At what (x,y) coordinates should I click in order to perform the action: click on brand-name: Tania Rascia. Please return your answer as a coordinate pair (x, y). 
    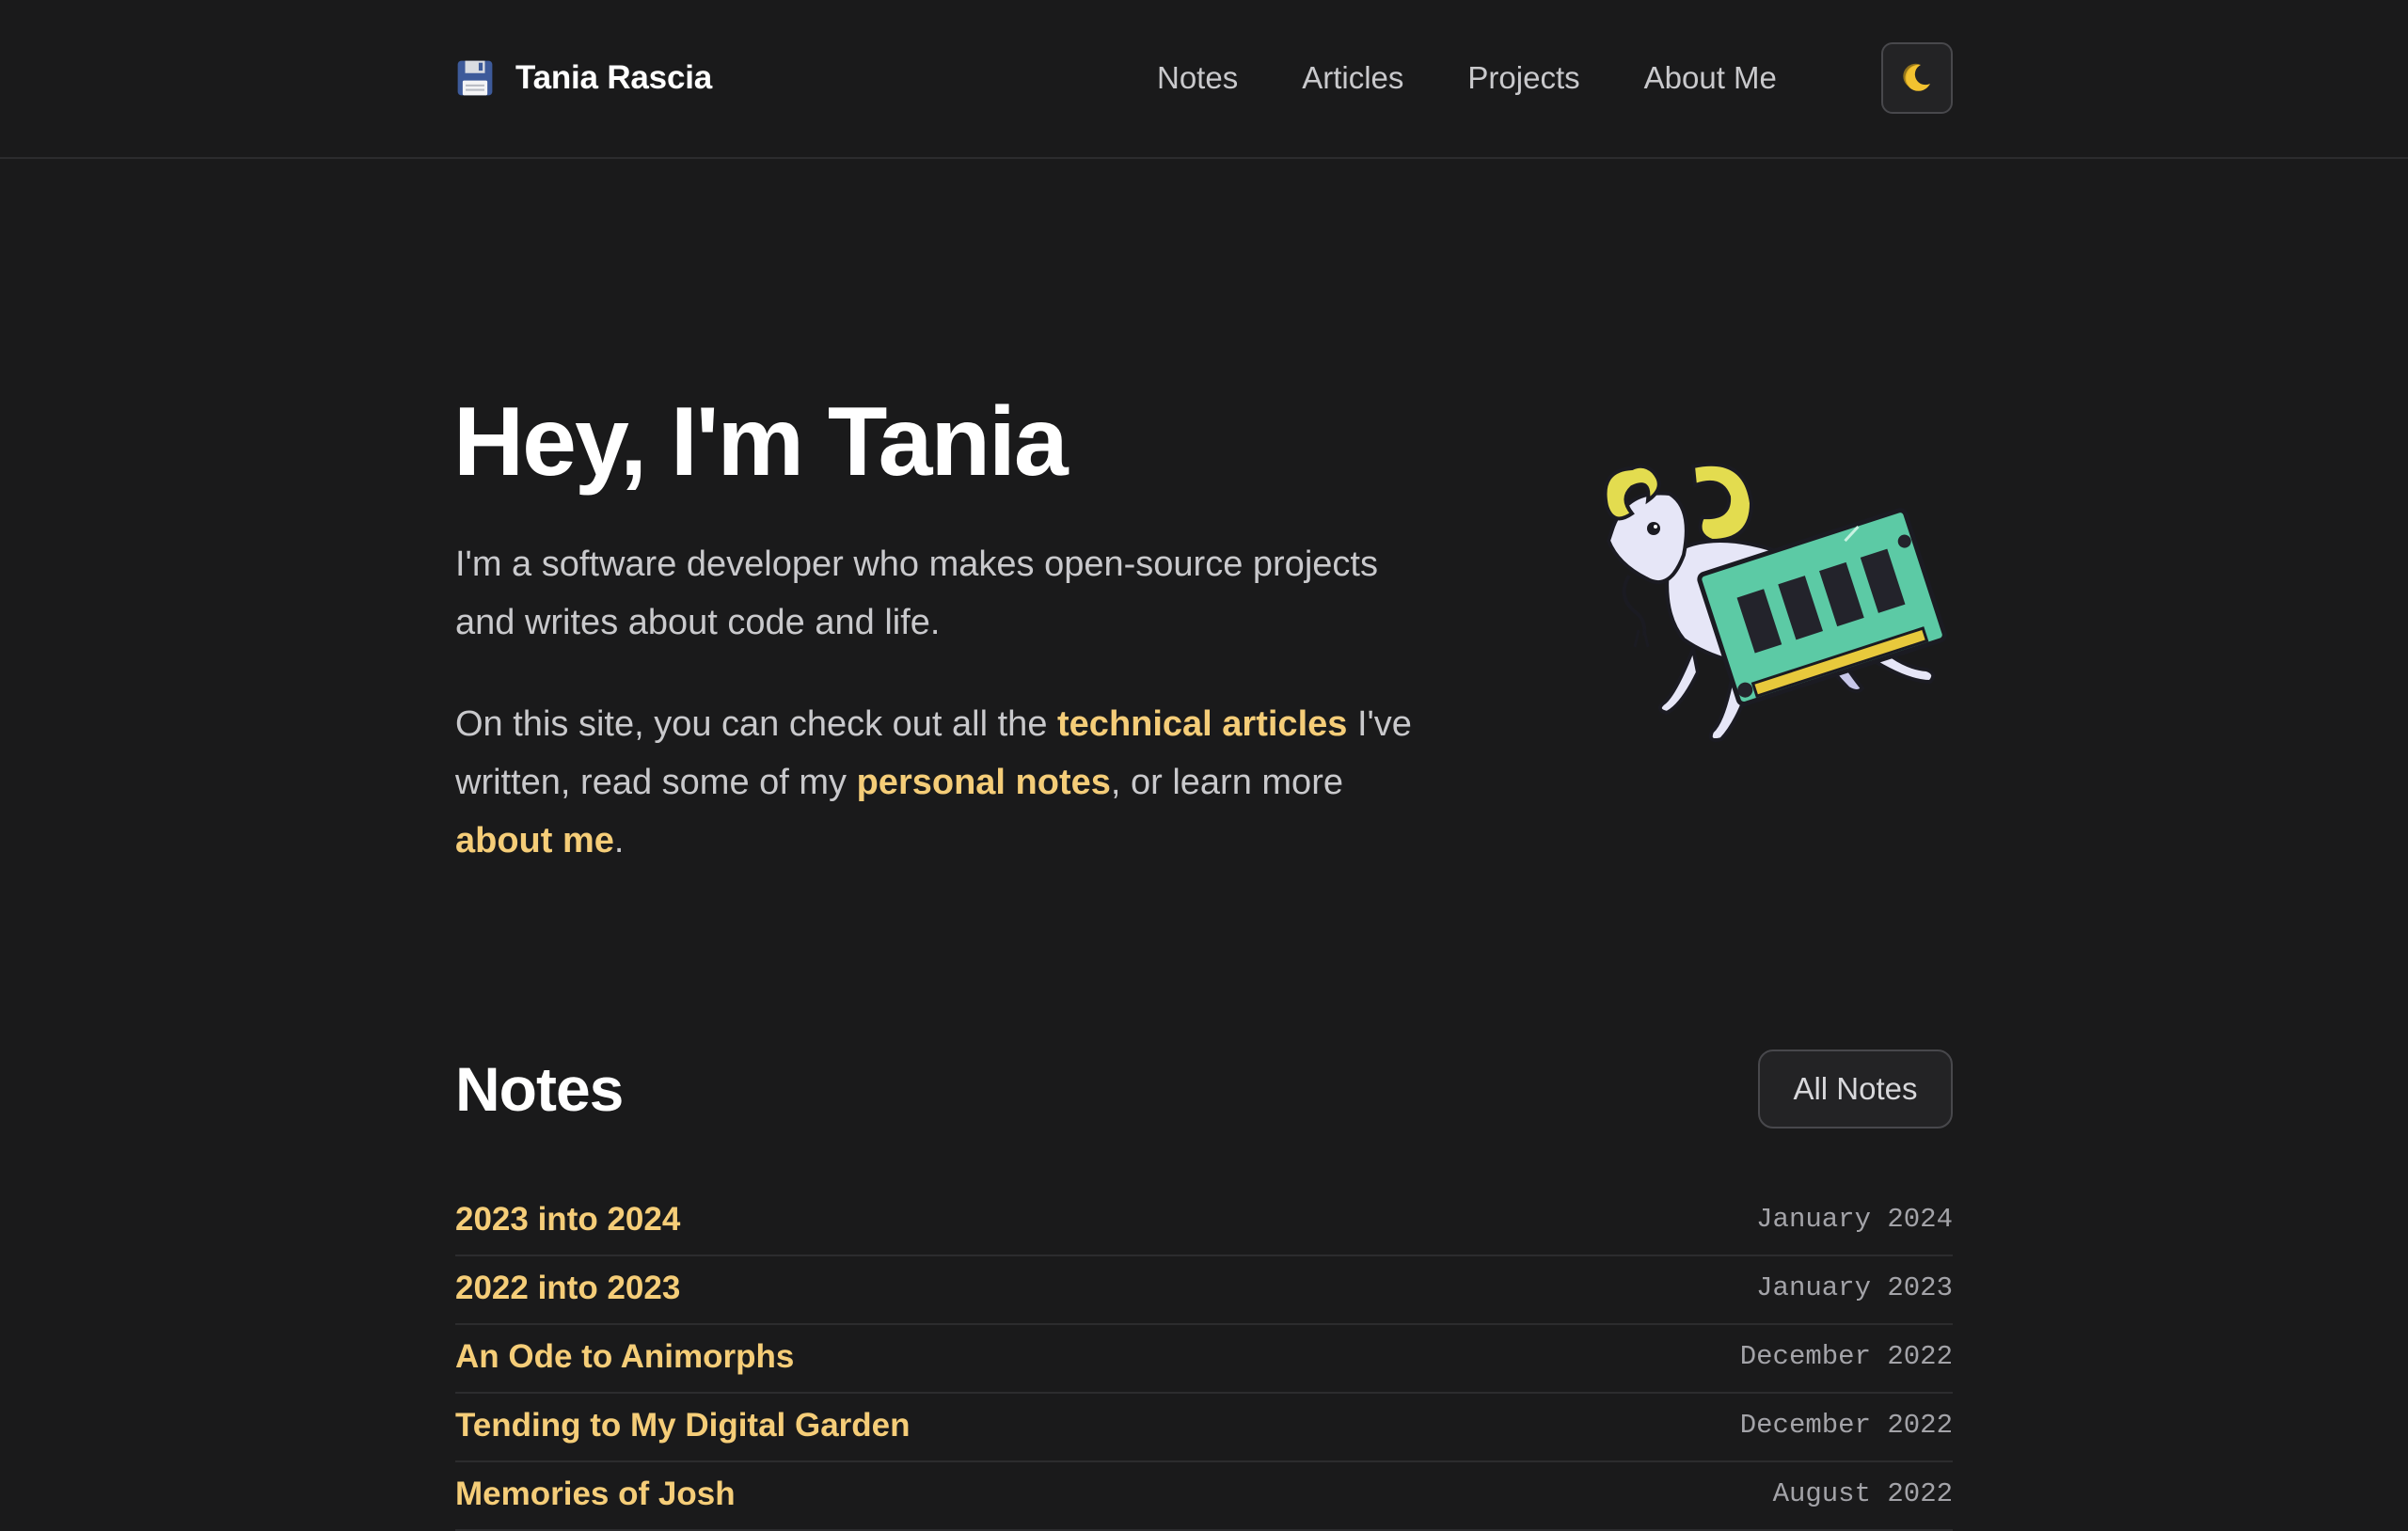
    Looking at the image, I should click on (614, 77).